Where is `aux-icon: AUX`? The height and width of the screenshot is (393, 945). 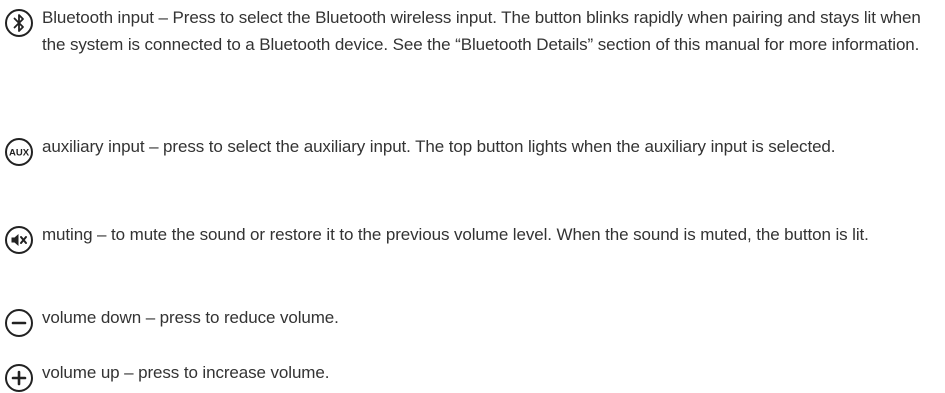
aux-icon: AUX is located at coordinates (19, 152).